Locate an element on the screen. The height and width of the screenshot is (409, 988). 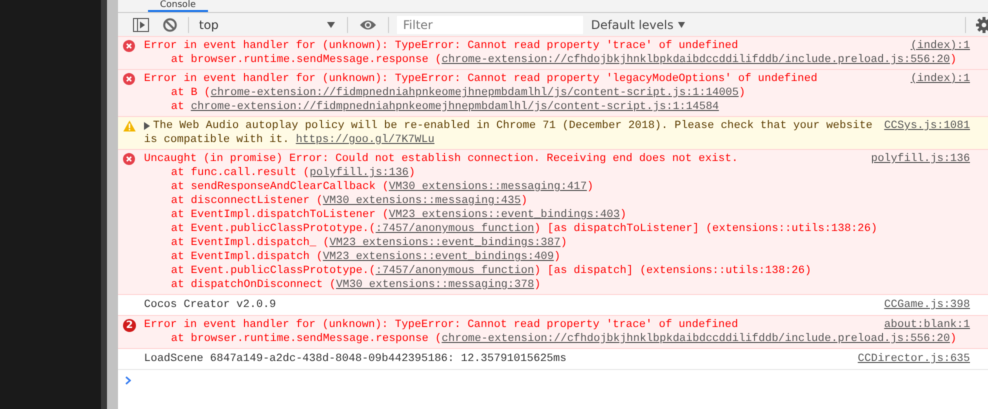
message-text: at EventImpl.dispatch ( is located at coordinates (247, 257).